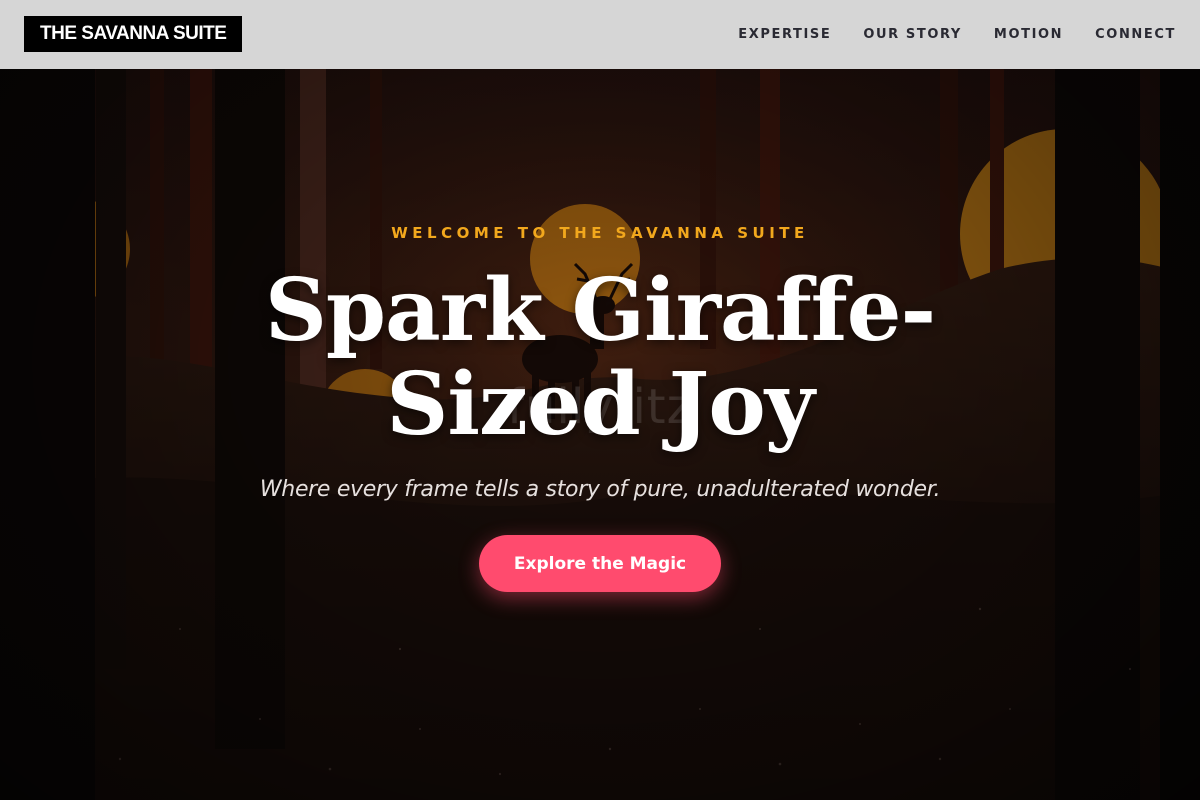 The width and height of the screenshot is (1200, 800). What do you see at coordinates (600, 404) in the screenshot?
I see `hero-headline-line-2: Sized Joy` at bounding box center [600, 404].